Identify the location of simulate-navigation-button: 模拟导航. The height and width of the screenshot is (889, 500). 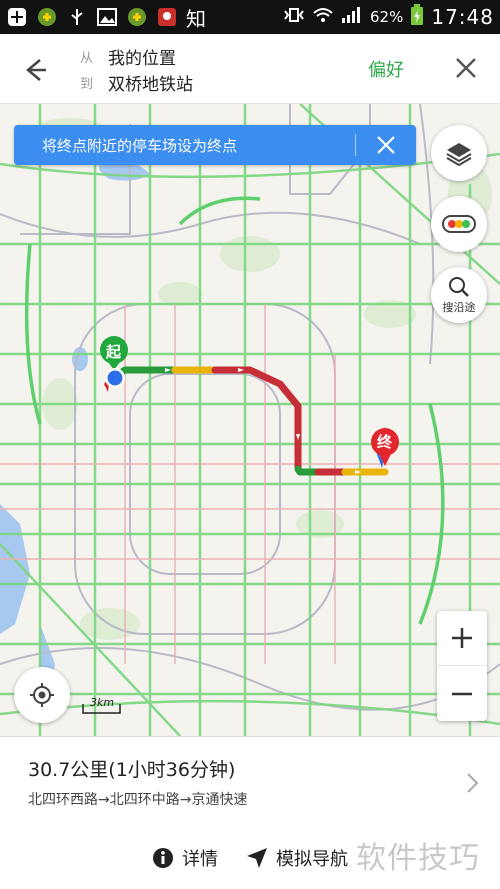
(297, 858).